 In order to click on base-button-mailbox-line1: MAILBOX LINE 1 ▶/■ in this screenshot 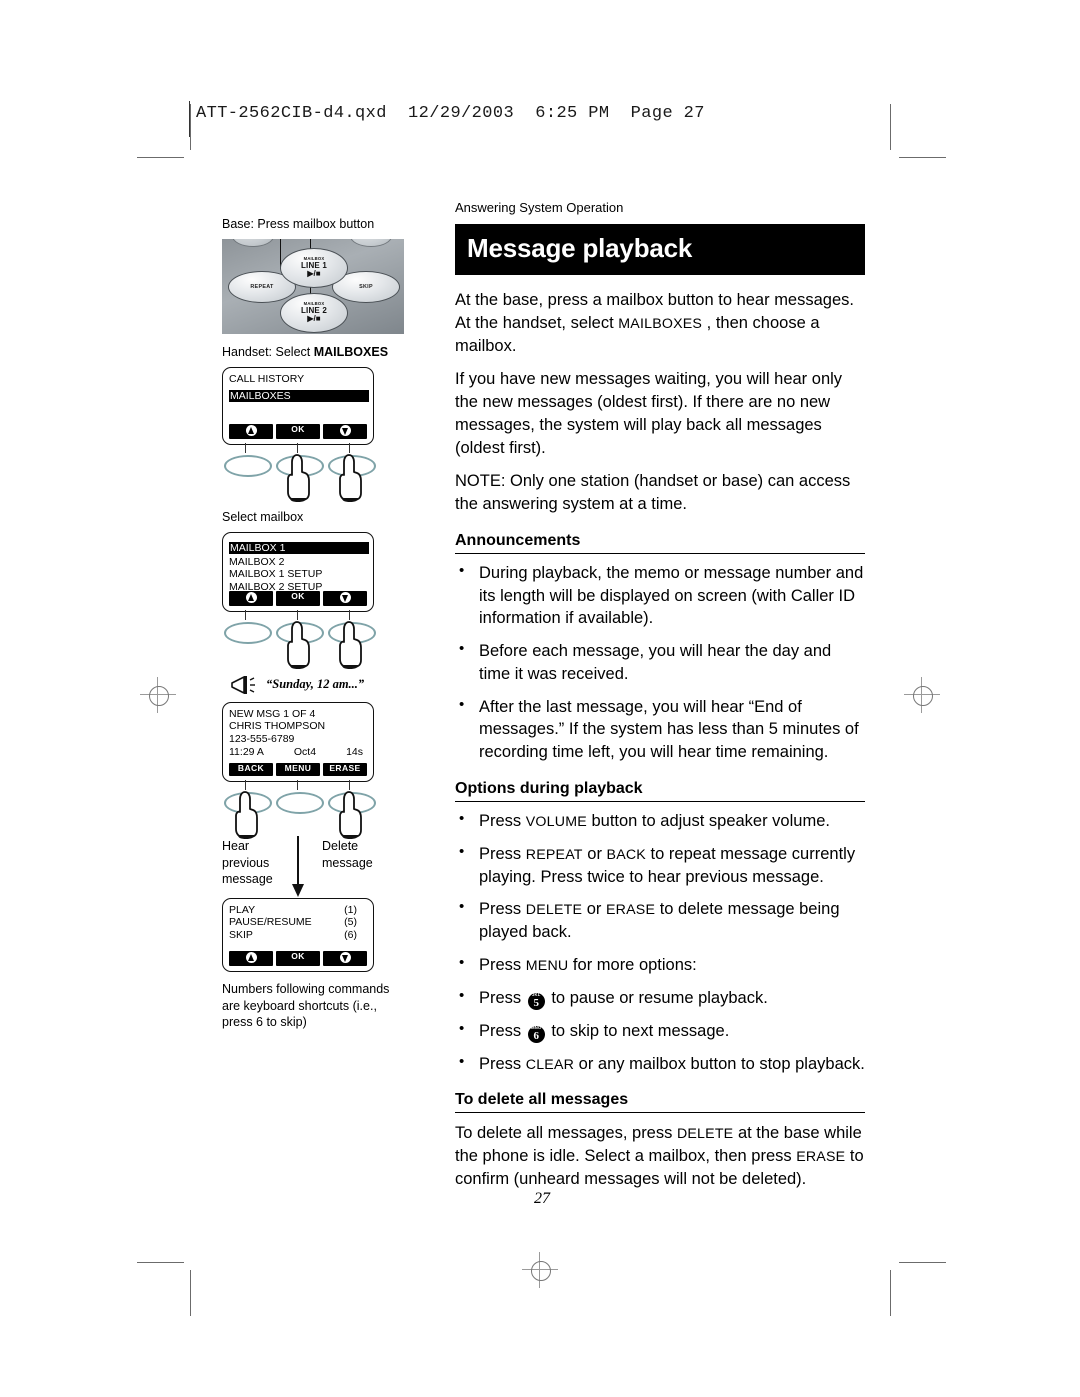, I will do `click(314, 267)`.